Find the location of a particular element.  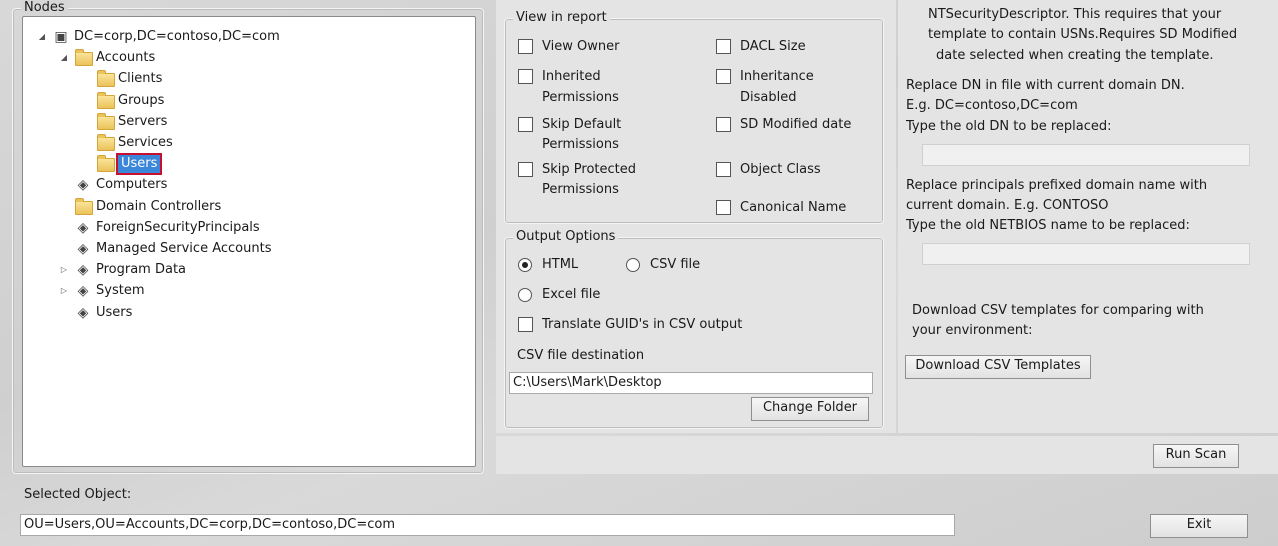

old-netbios-input is located at coordinates (1086, 254).